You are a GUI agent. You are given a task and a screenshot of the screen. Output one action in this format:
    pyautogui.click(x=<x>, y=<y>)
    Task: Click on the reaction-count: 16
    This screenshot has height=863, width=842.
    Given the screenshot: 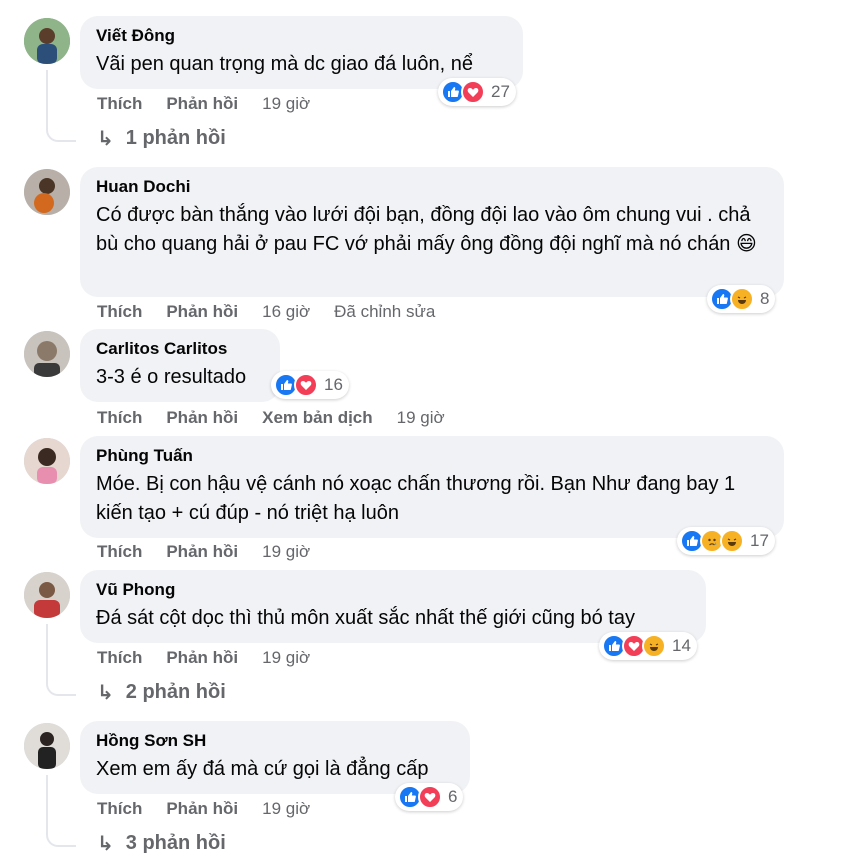 What is the action you would take?
    pyautogui.click(x=333, y=384)
    